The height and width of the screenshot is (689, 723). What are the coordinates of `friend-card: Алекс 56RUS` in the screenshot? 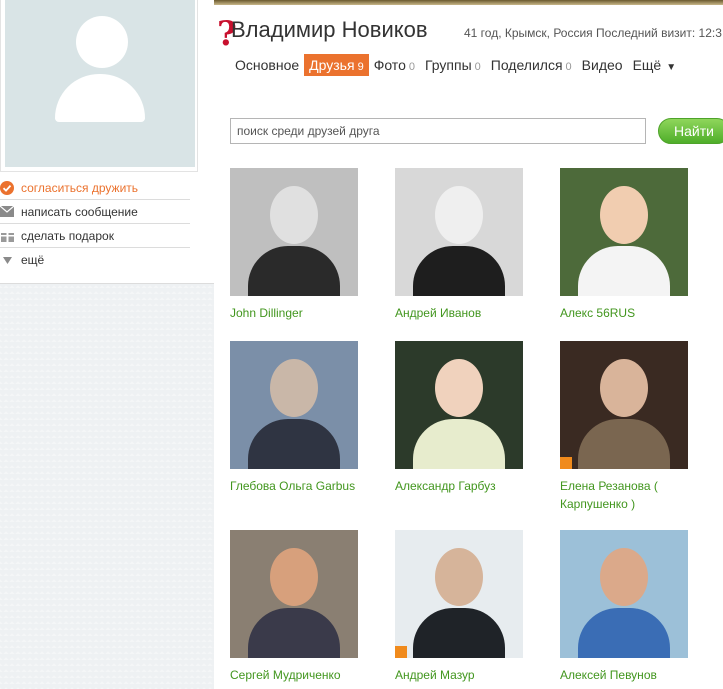 It's located at (635, 245).